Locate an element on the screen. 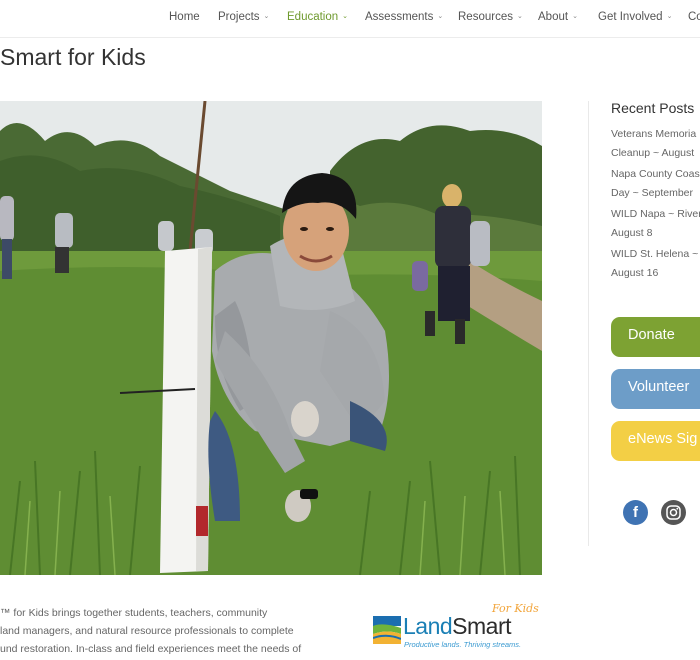  facebook-glyph: f is located at coordinates (635, 512).